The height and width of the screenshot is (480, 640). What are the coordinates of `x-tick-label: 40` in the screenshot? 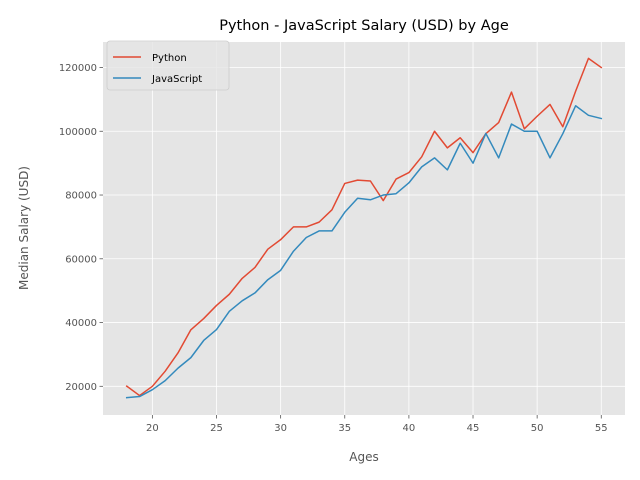 It's located at (409, 428).